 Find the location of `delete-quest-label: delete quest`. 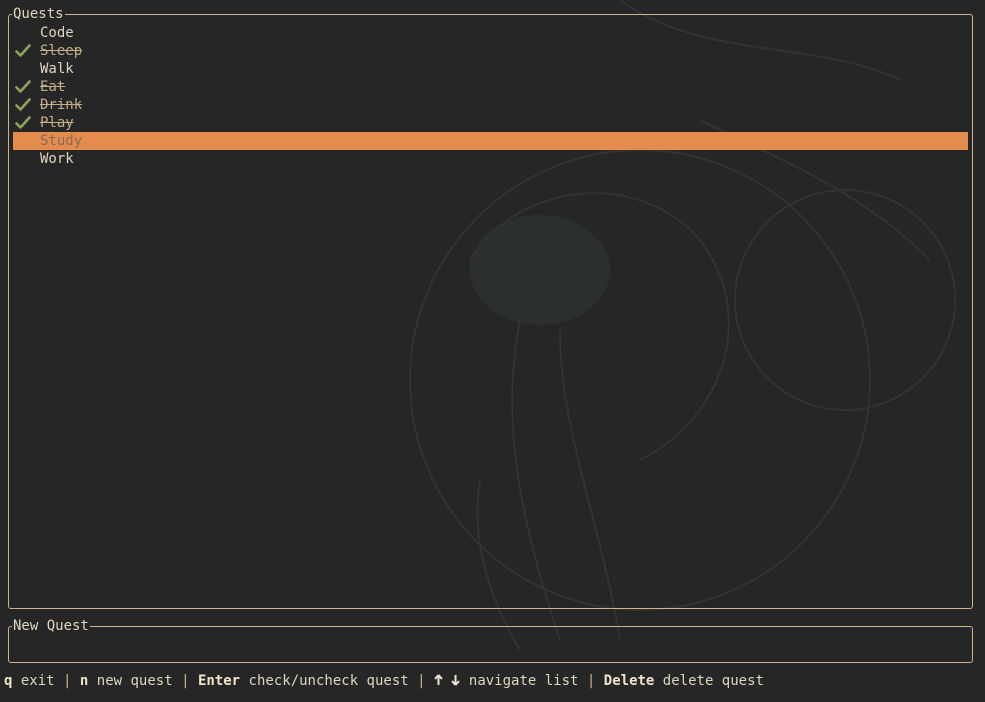

delete-quest-label: delete quest is located at coordinates (713, 681).